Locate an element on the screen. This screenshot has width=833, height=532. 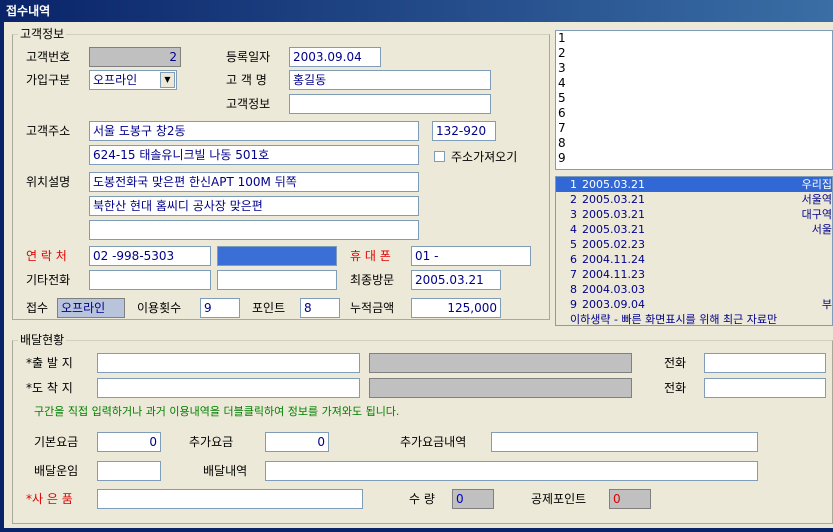
address-label: 고객주소 is located at coordinates (48, 131).